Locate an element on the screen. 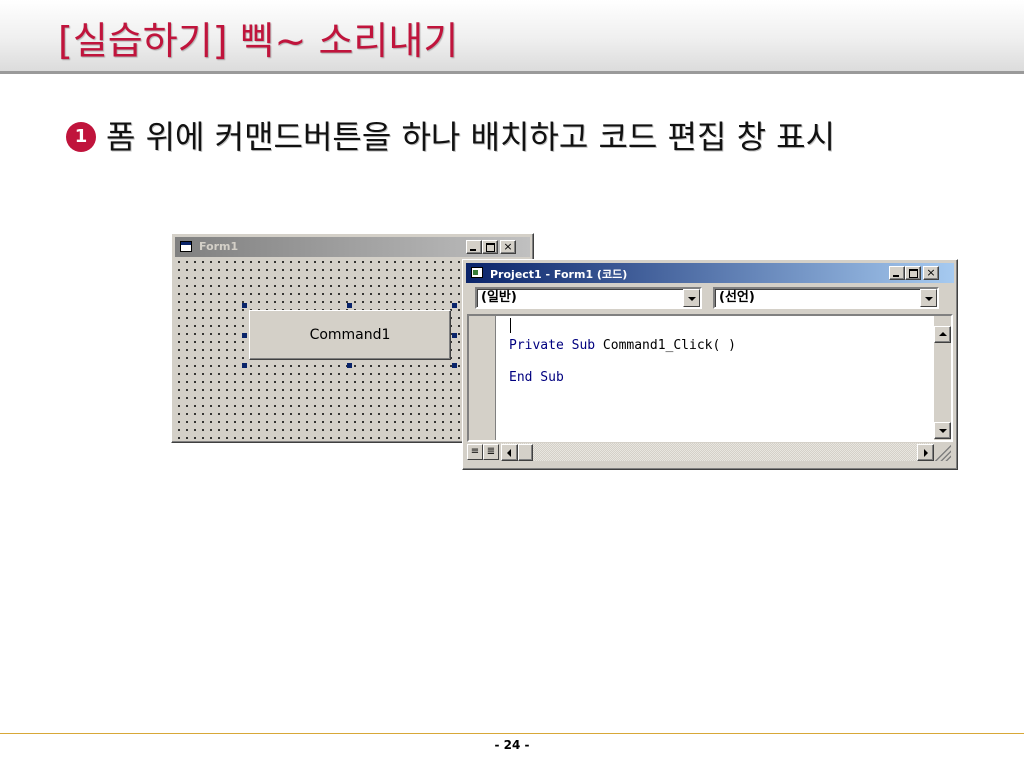 The width and height of the screenshot is (1024, 768). code-line: Private Sub Command1_Click( ) is located at coordinates (622, 345).